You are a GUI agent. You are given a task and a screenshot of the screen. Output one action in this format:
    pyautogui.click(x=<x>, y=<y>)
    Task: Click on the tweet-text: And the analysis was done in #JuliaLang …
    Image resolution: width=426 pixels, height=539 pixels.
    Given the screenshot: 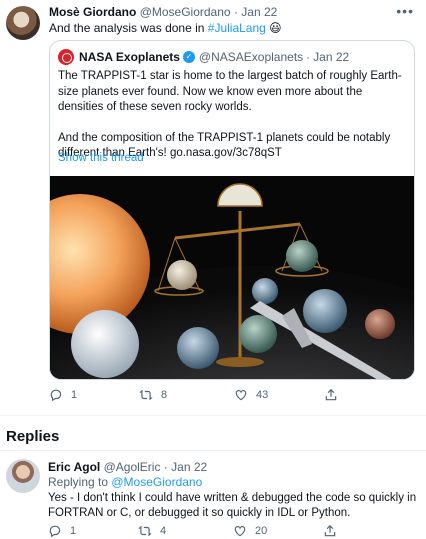 What is the action you would take?
    pyautogui.click(x=165, y=28)
    